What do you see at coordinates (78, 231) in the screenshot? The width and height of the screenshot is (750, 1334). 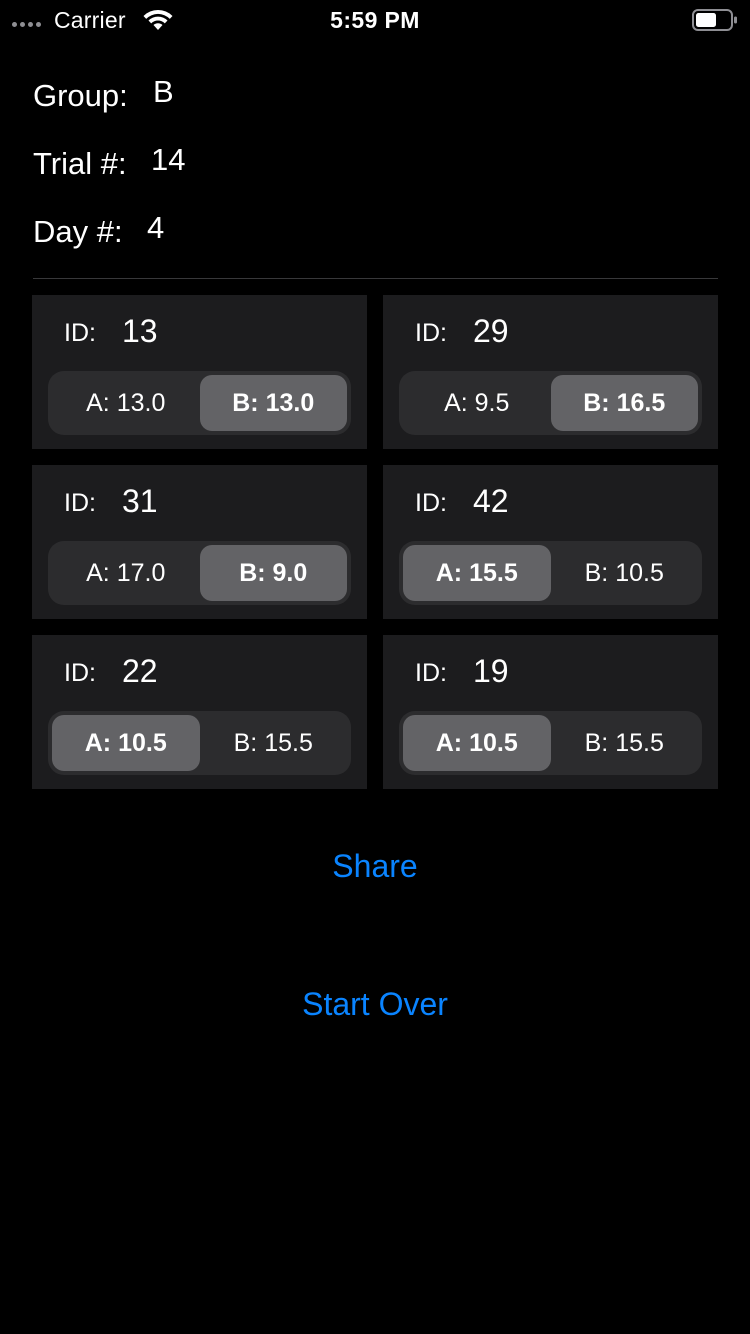 I see `day-label: Day #:` at bounding box center [78, 231].